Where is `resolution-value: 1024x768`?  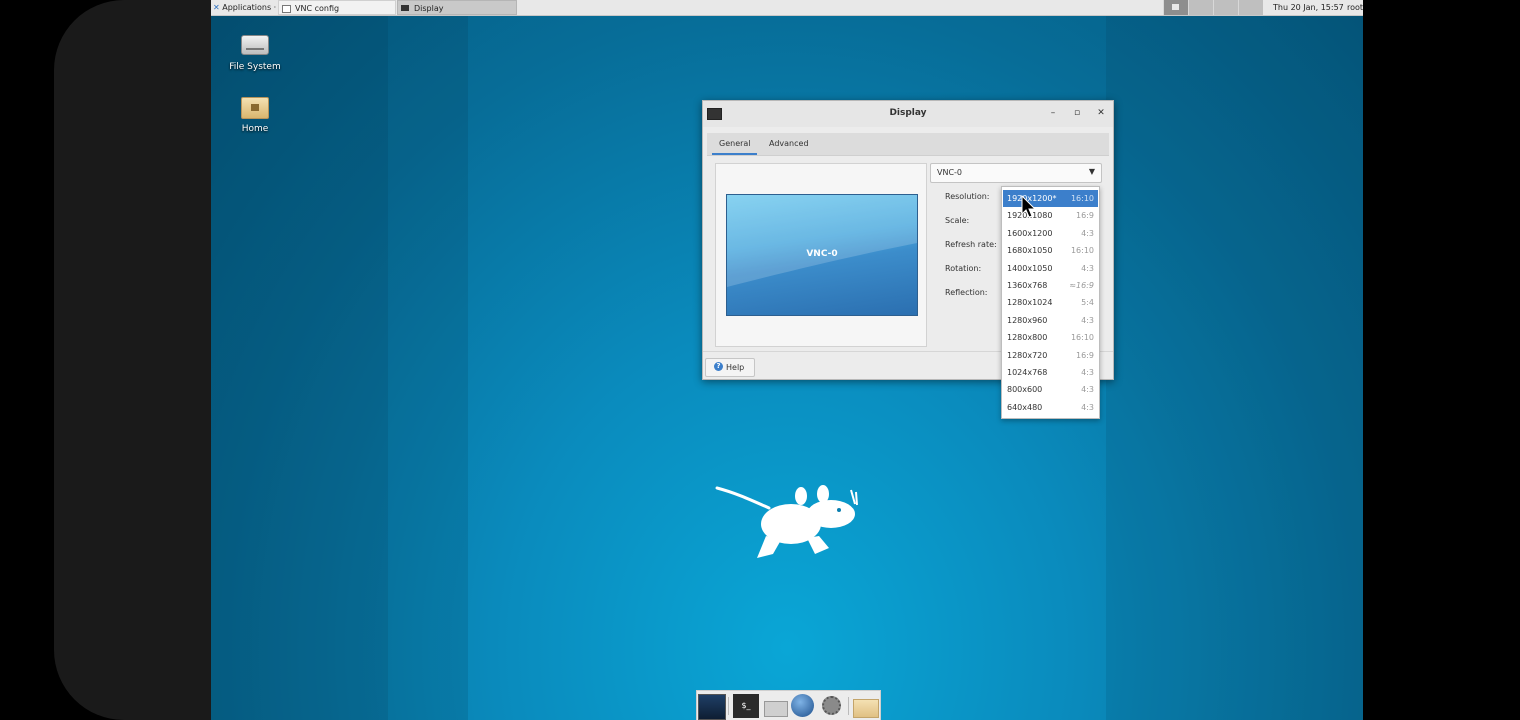 resolution-value: 1024x768 is located at coordinates (1027, 372).